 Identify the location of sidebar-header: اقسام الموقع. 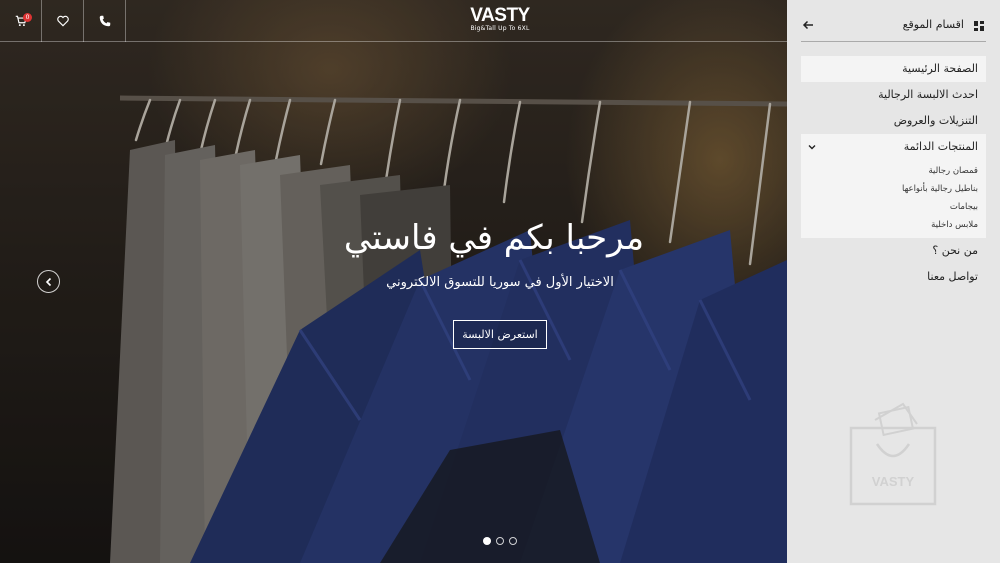
(893, 28).